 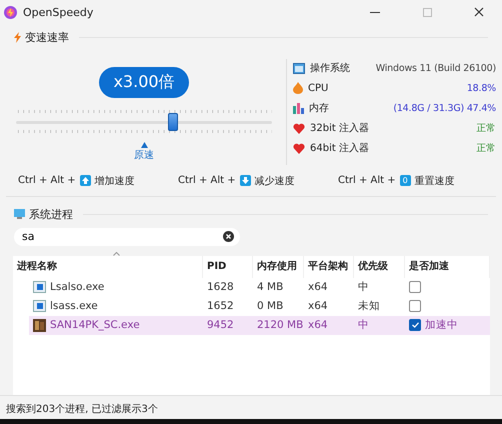 What do you see at coordinates (108, 267) in the screenshot?
I see `column-header: 进程名称` at bounding box center [108, 267].